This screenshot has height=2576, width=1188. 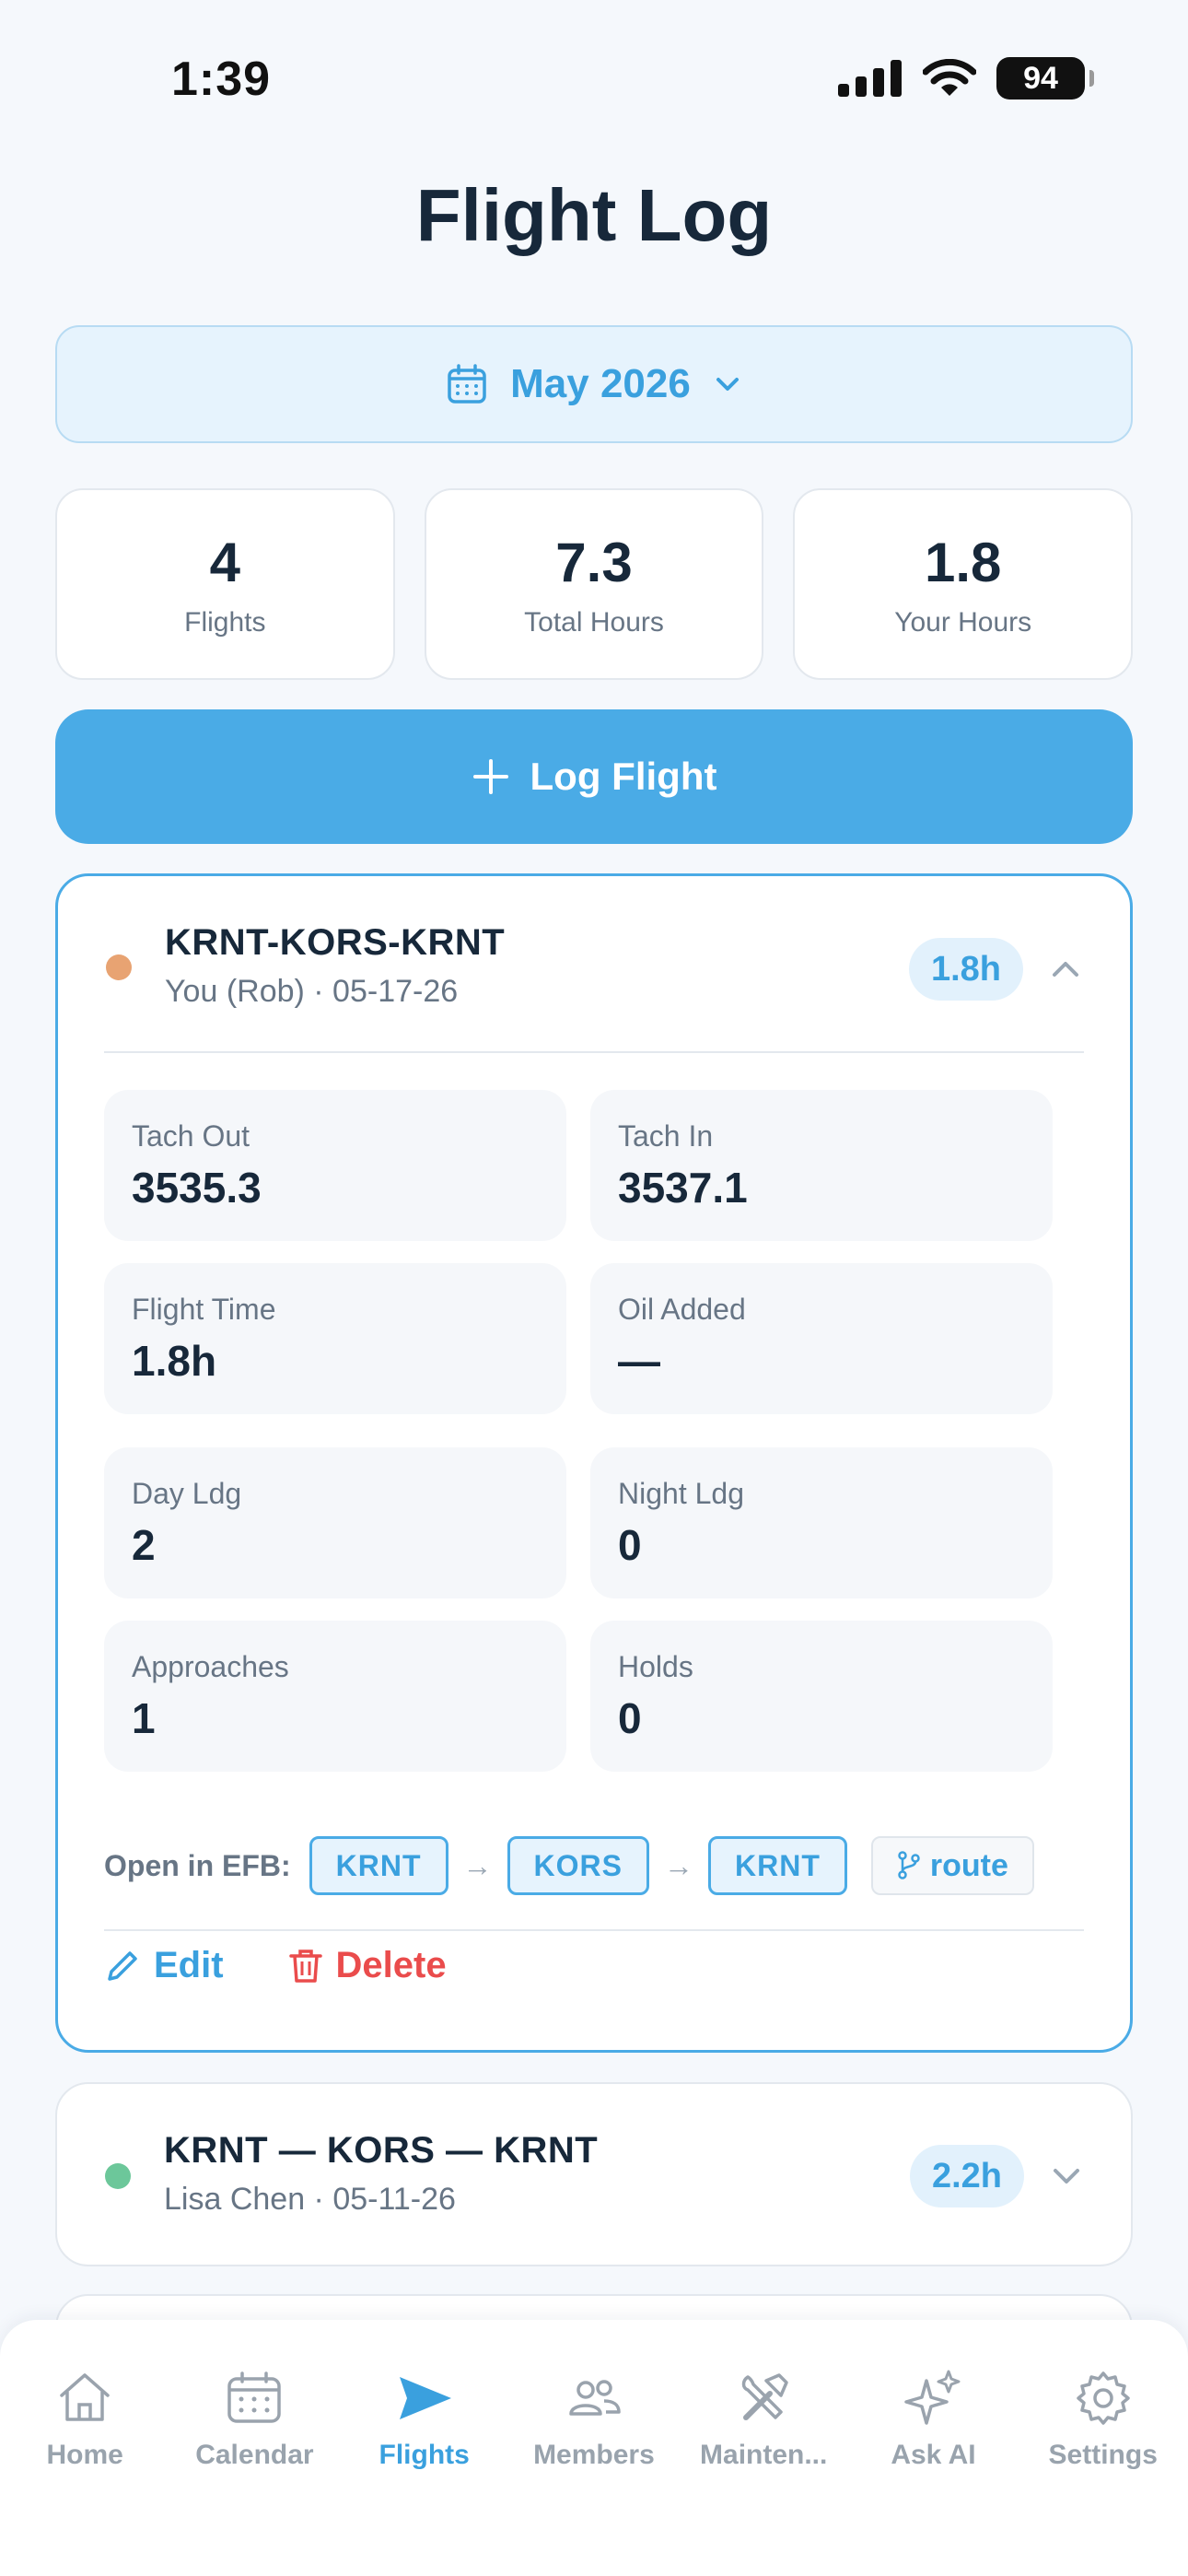 I want to click on detail-label: Day Ldg, so click(x=187, y=1493).